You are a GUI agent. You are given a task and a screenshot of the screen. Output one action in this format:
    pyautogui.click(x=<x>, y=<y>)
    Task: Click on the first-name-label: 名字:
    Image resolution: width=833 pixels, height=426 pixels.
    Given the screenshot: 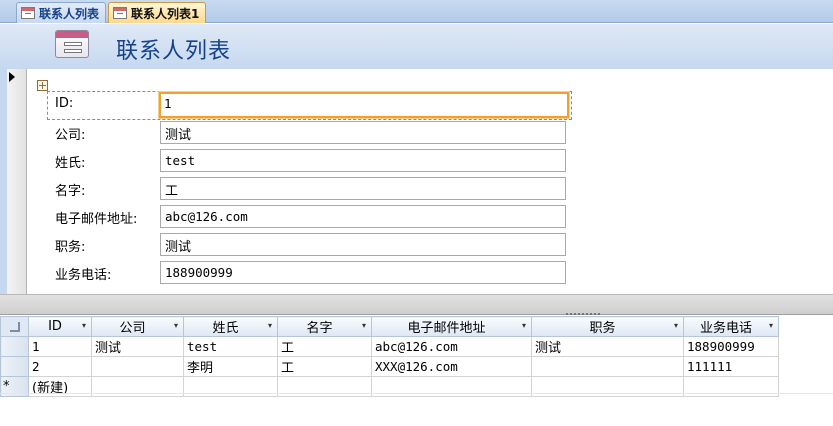 What is the action you would take?
    pyautogui.click(x=70, y=191)
    